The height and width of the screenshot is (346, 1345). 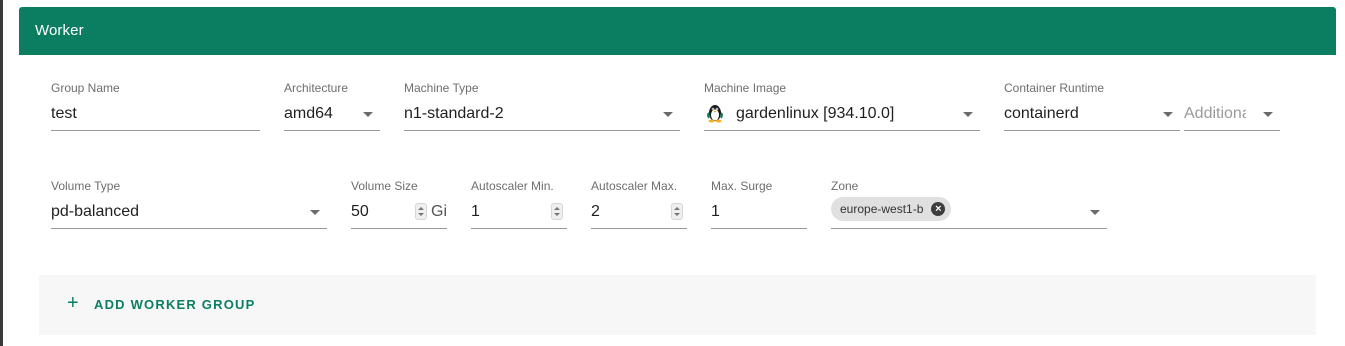 What do you see at coordinates (64, 114) in the screenshot?
I see `group-name-input: test` at bounding box center [64, 114].